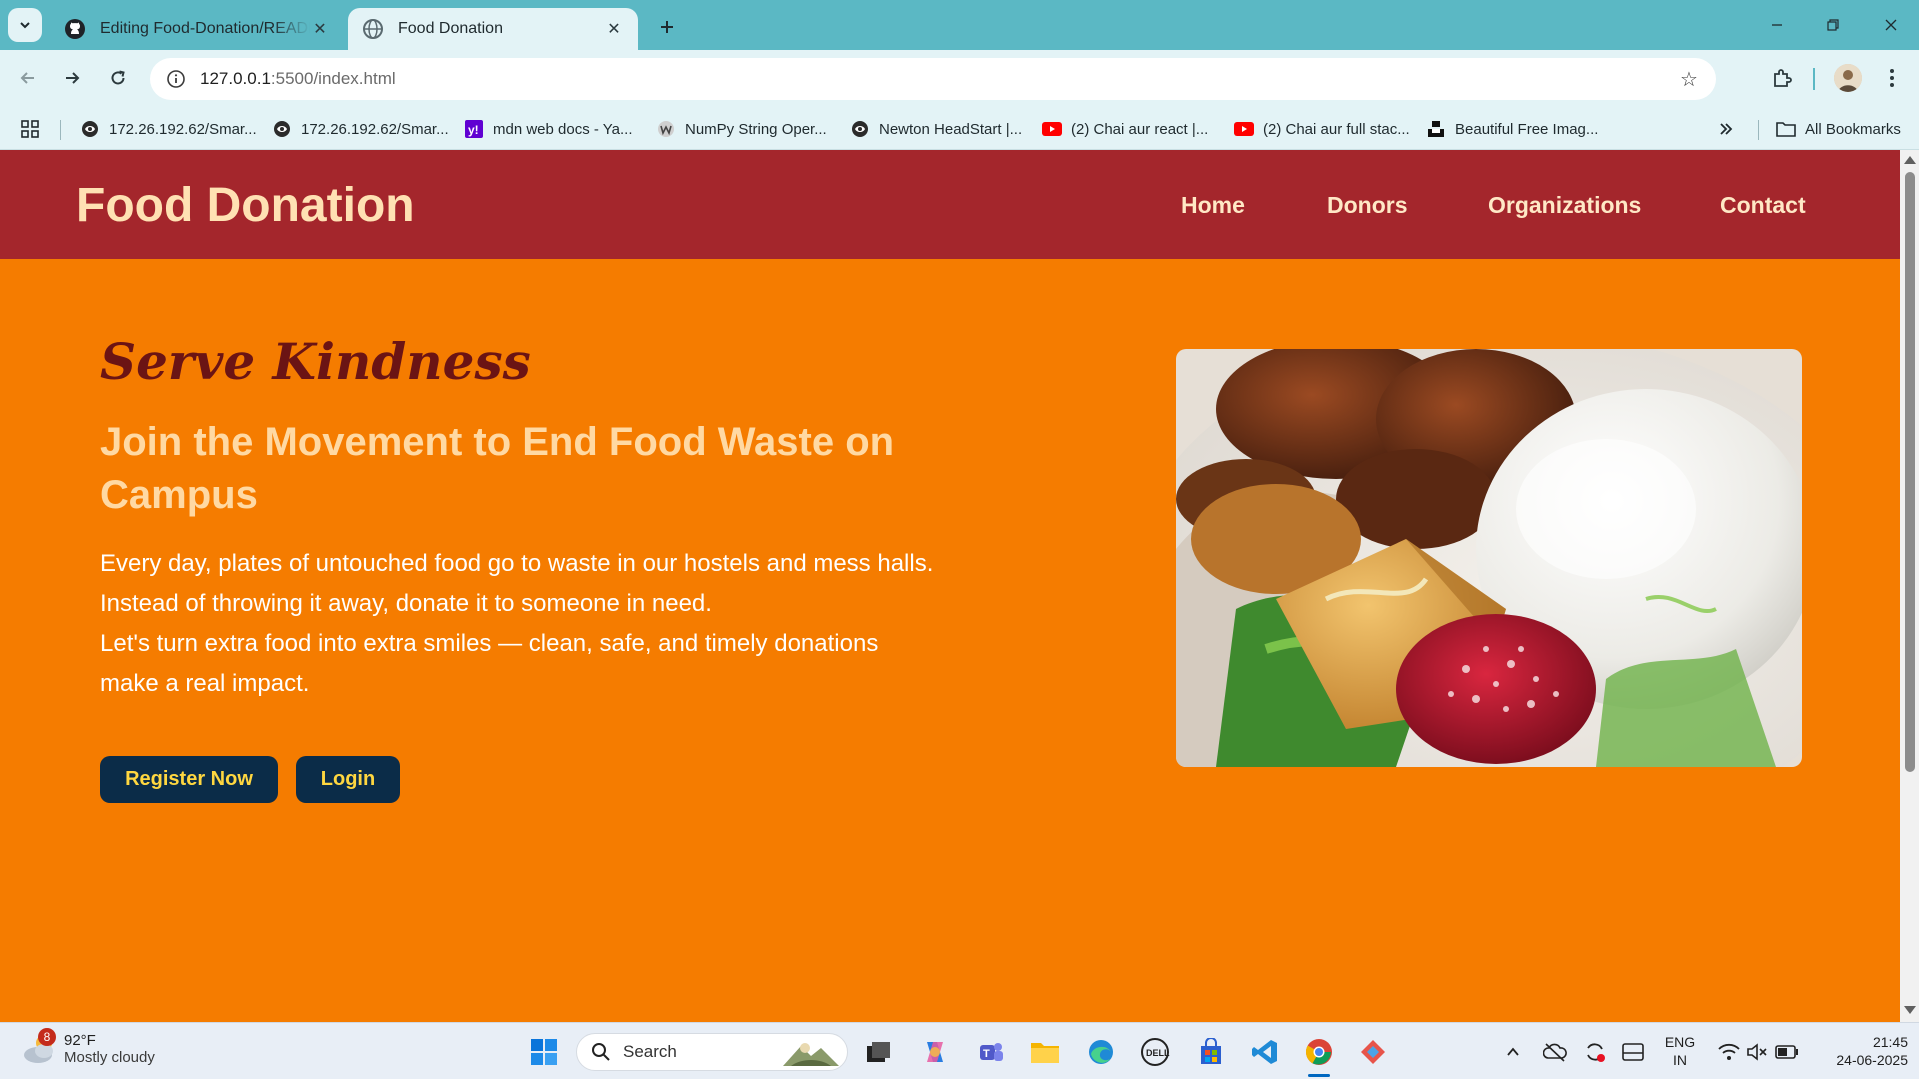 The width and height of the screenshot is (1919, 1079). What do you see at coordinates (60, 130) in the screenshot?
I see `bookmark-divider` at bounding box center [60, 130].